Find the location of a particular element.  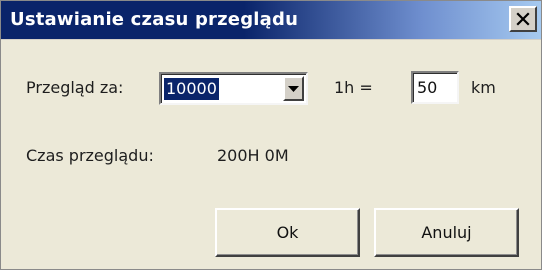

chevron-down-icon is located at coordinates (293, 88).